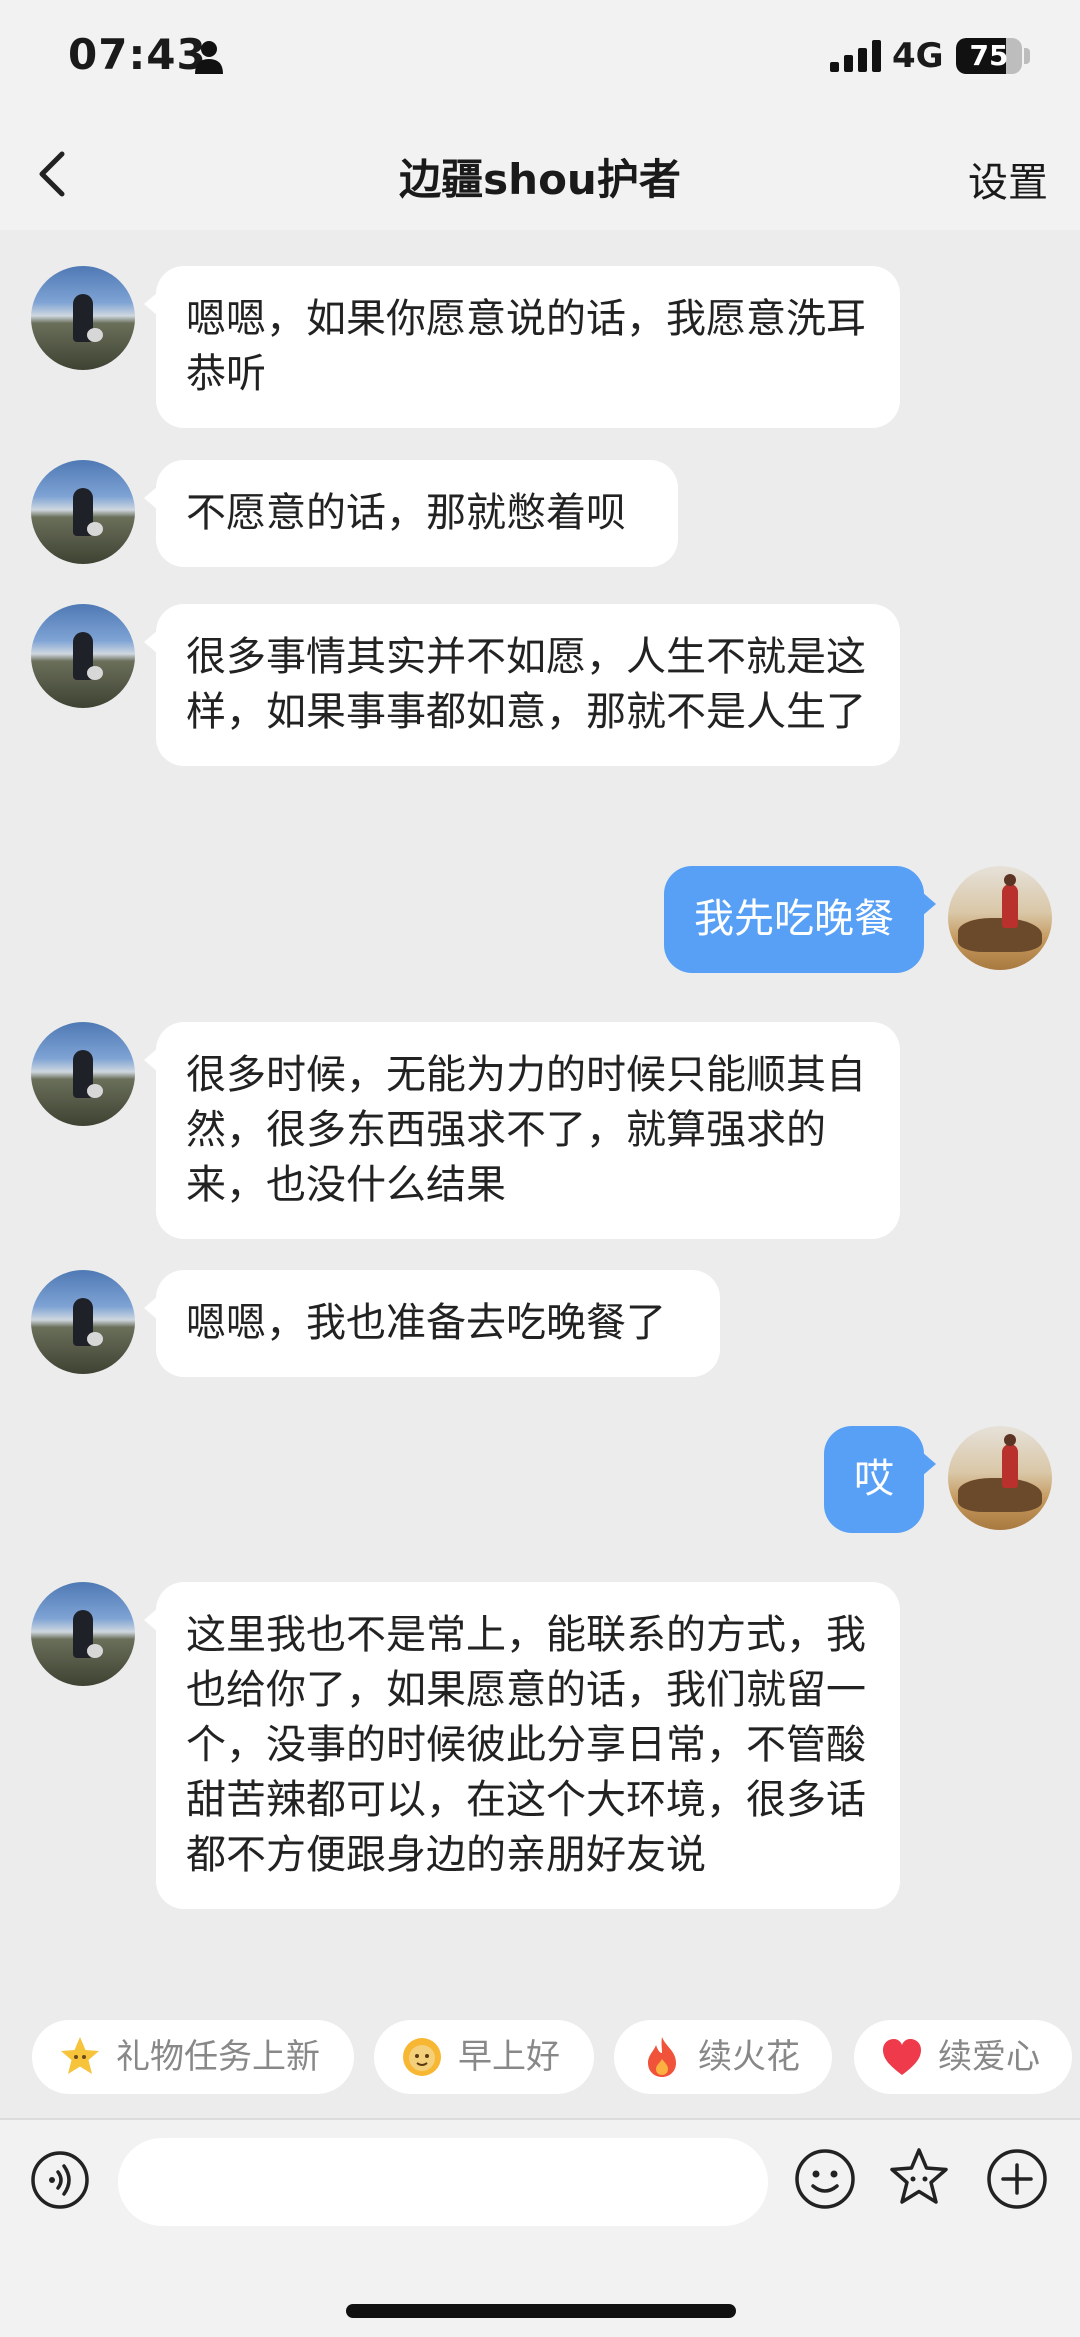  What do you see at coordinates (918, 56) in the screenshot?
I see `network-type: 4G` at bounding box center [918, 56].